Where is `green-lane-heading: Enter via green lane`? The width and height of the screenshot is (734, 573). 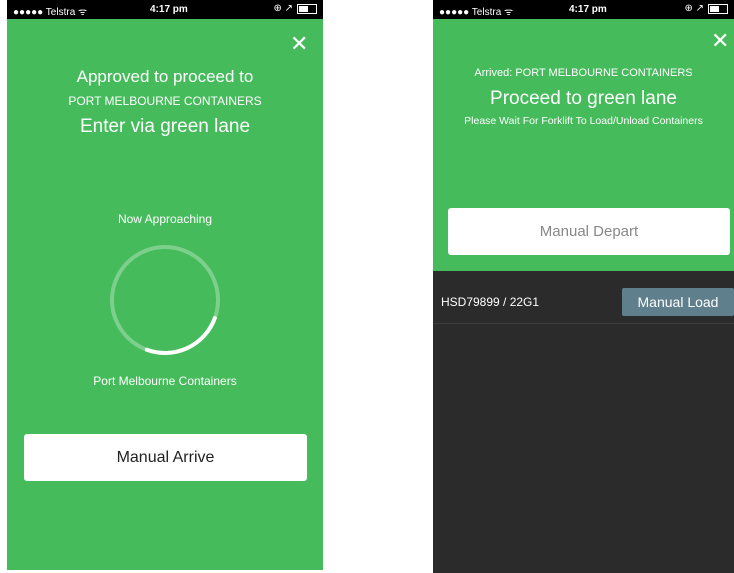 green-lane-heading: Enter via green lane is located at coordinates (165, 126).